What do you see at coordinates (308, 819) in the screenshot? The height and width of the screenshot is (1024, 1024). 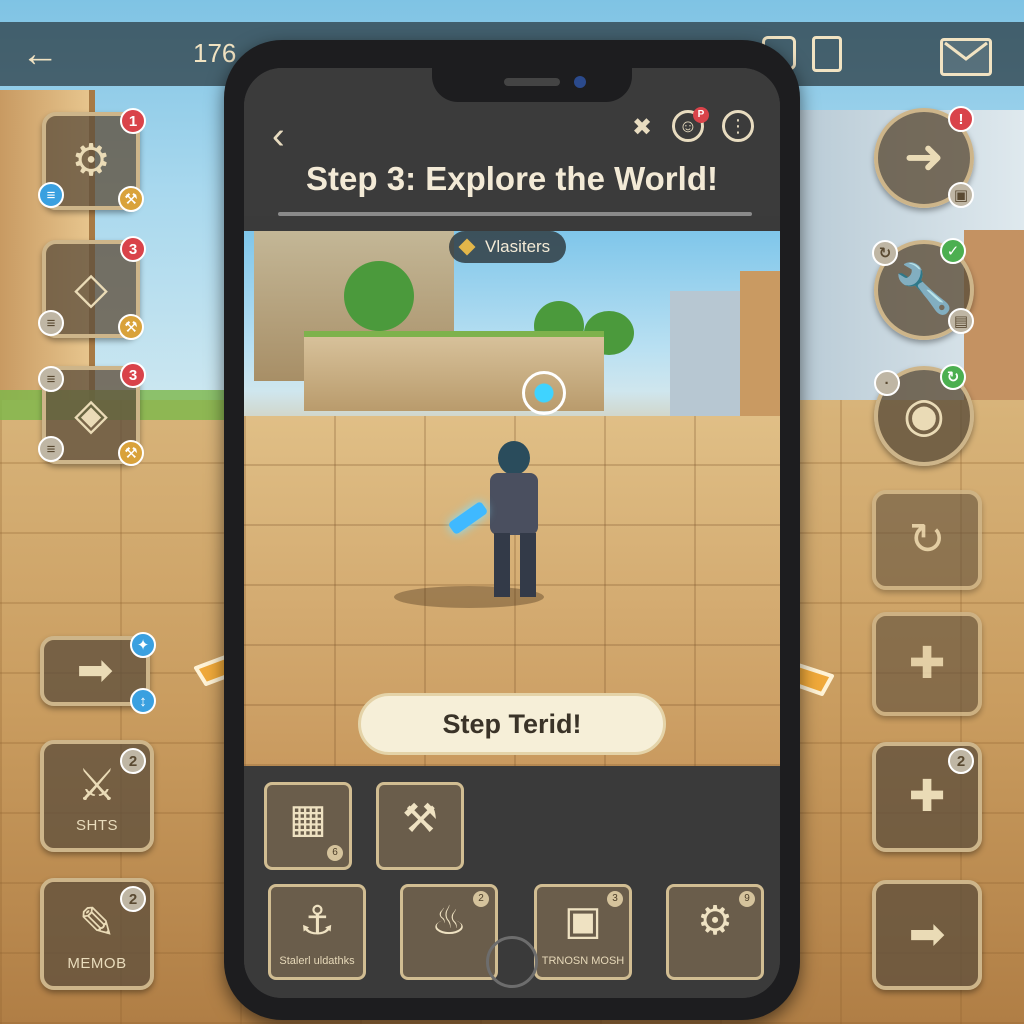 I see `calendar-quest-icon: ▦` at bounding box center [308, 819].